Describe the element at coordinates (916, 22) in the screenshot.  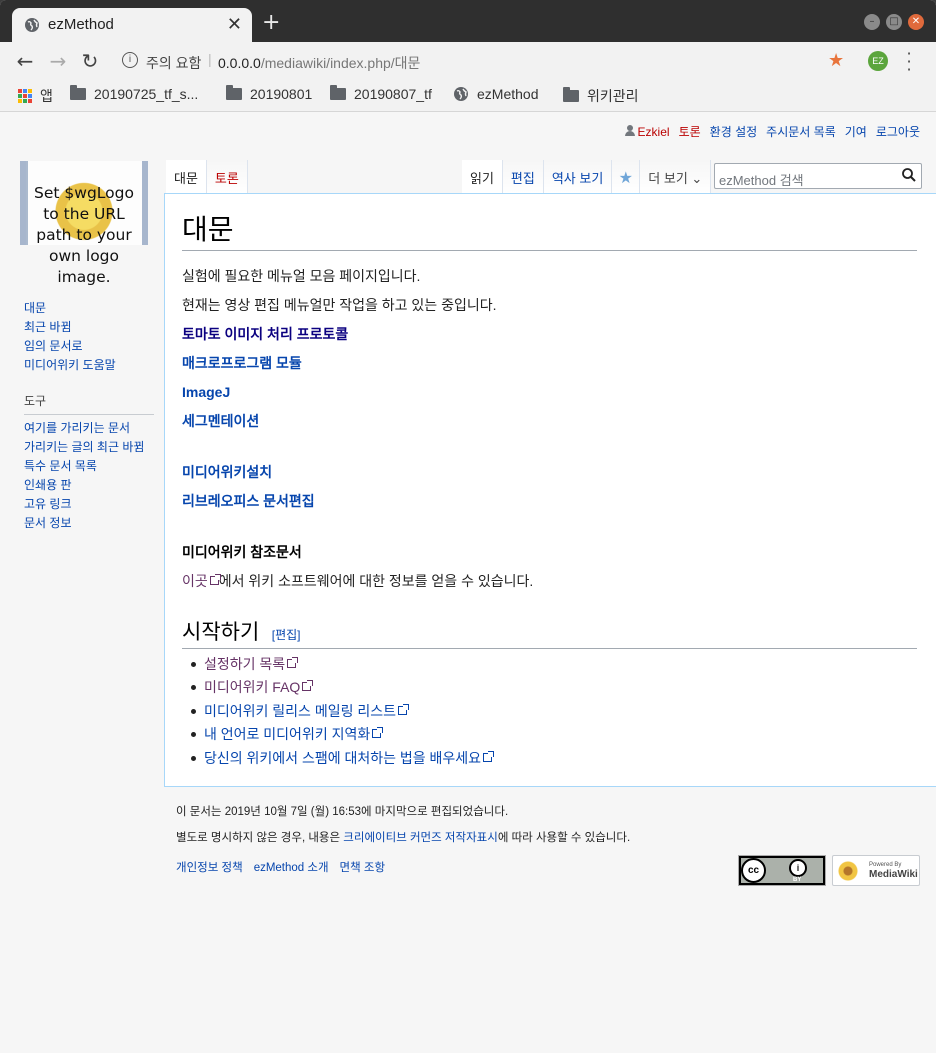
I see `close-window-icon: ✕` at that location.